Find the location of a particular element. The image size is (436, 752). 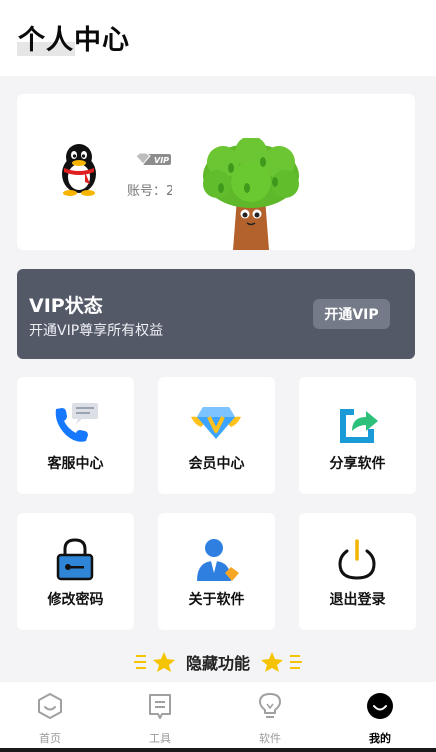

tab-label: 工具 is located at coordinates (160, 738).